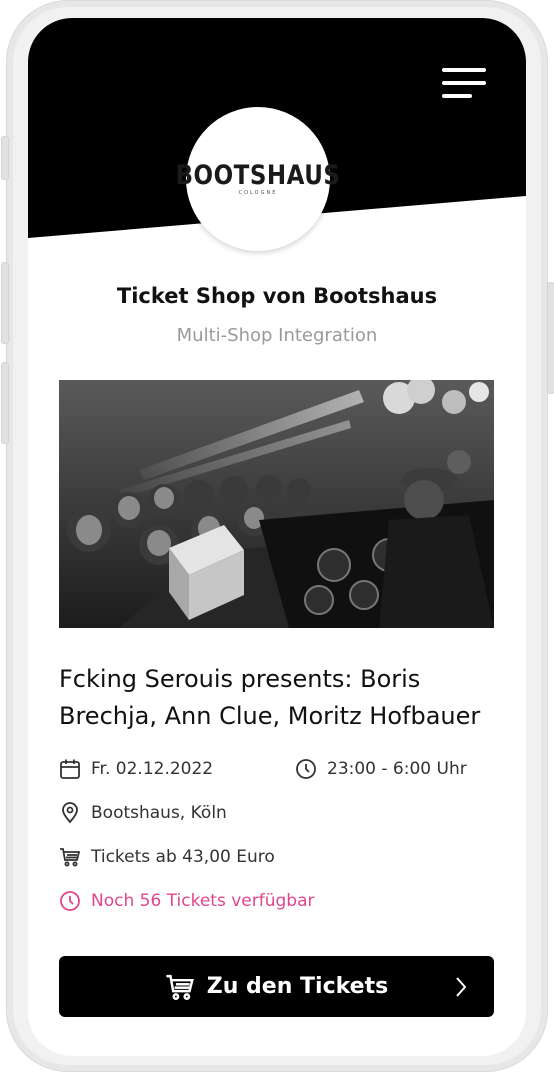 The height and width of the screenshot is (1078, 554). I want to click on calendar-icon, so click(70, 769).